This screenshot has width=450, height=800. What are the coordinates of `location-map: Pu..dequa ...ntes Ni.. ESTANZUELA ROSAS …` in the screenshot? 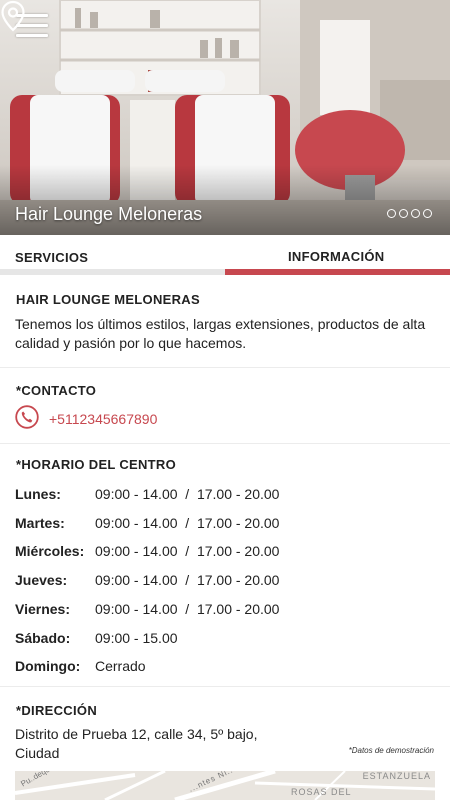 It's located at (225, 785).